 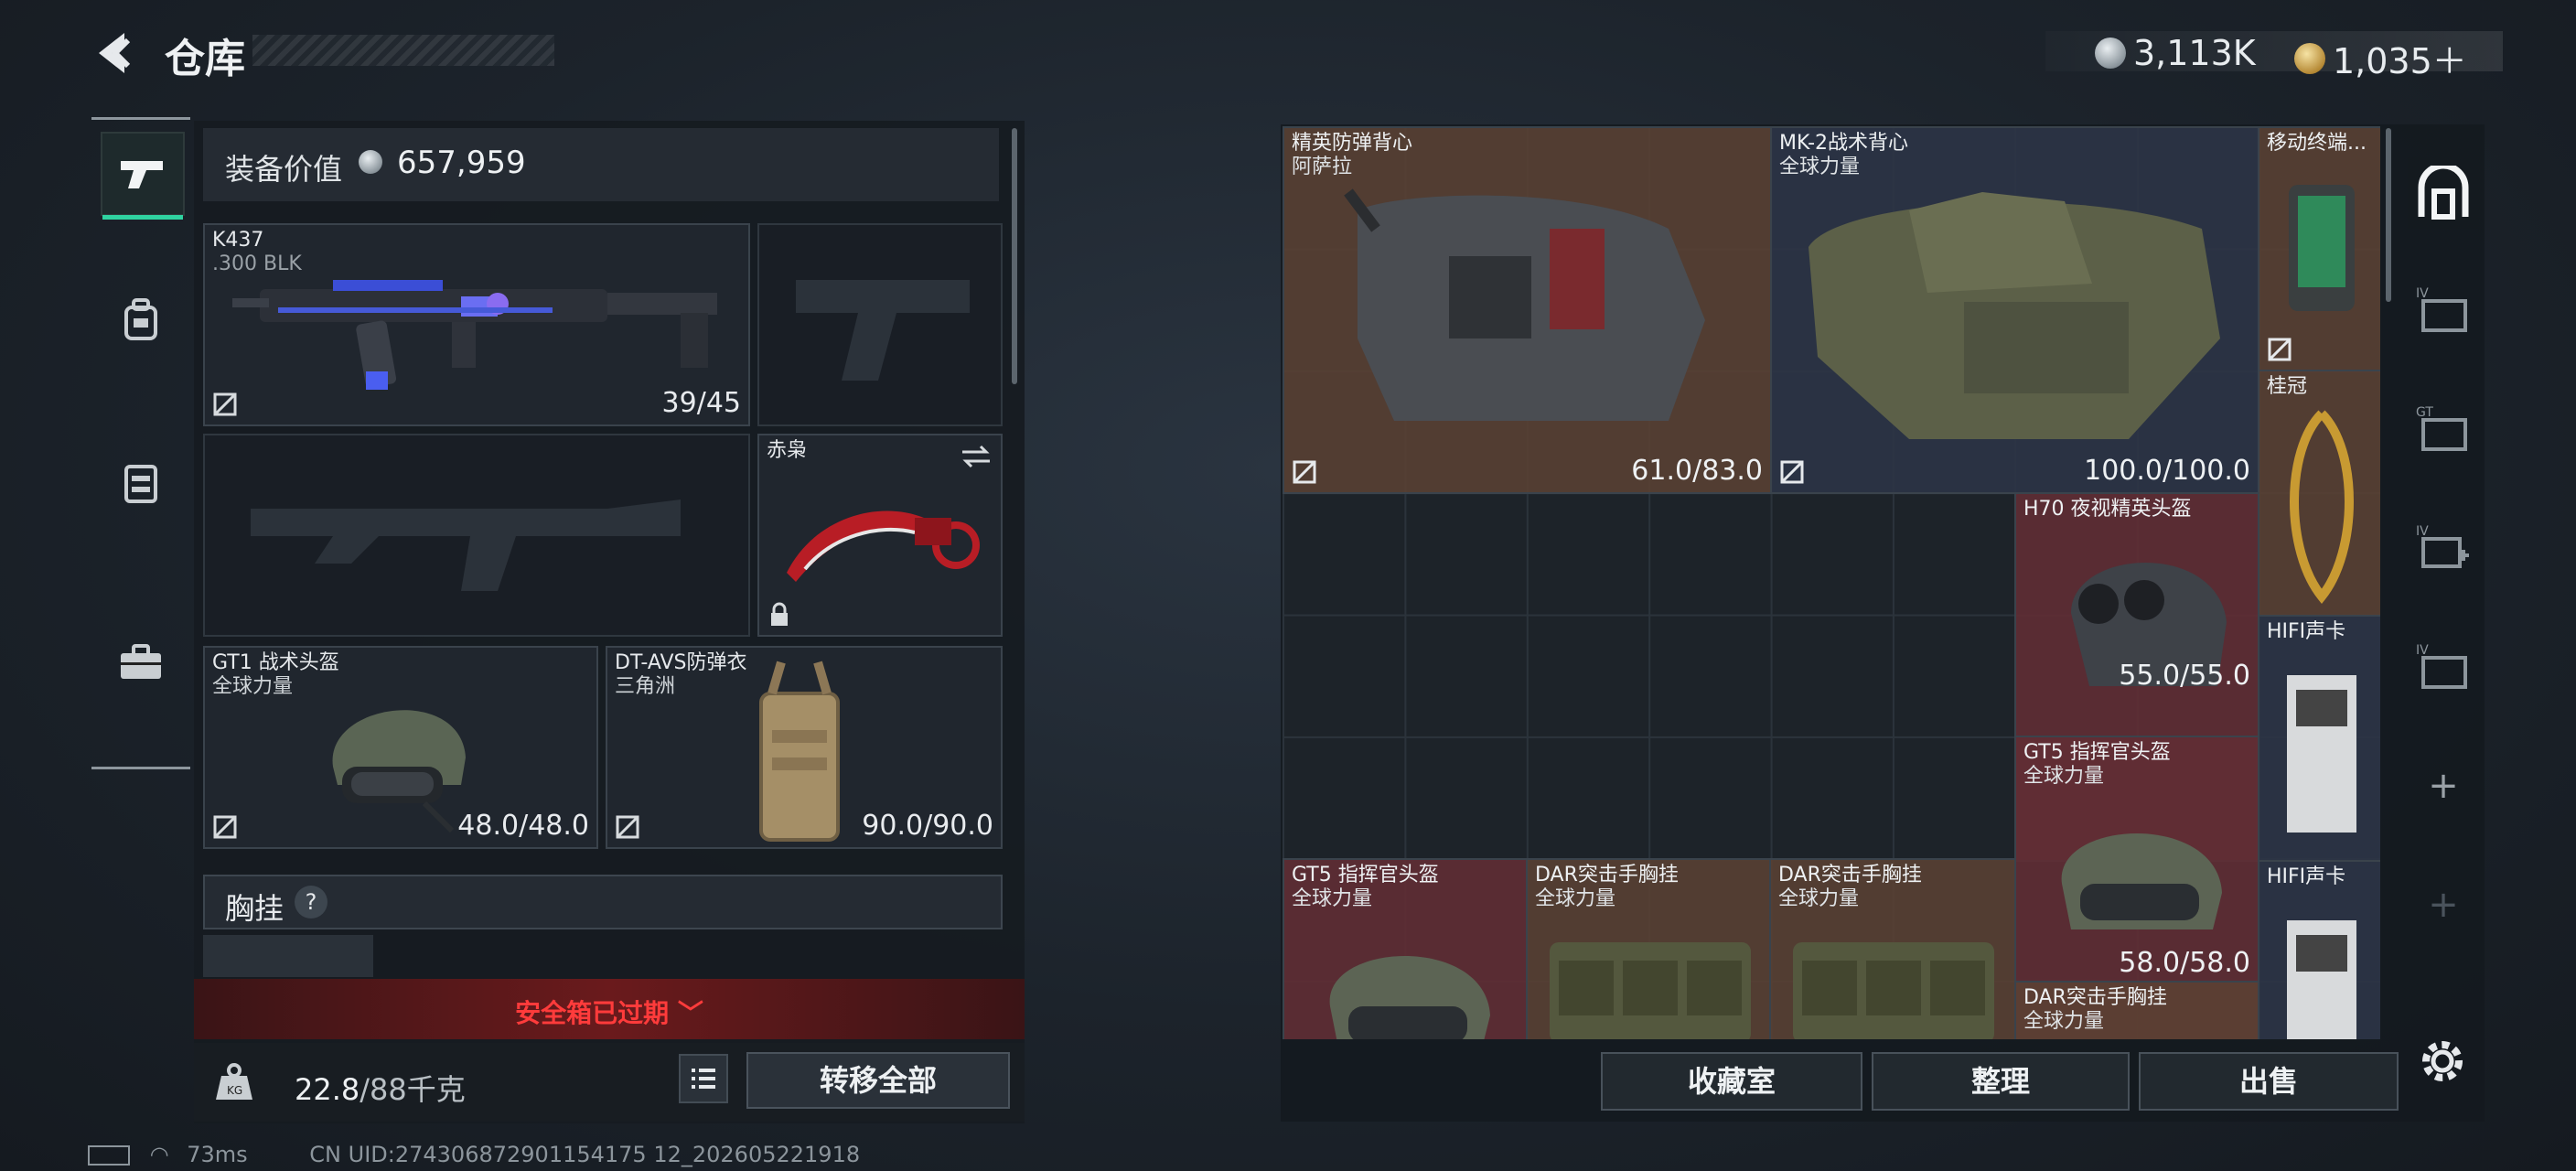 I want to click on slot-melee: 赤枭, so click(x=880, y=535).